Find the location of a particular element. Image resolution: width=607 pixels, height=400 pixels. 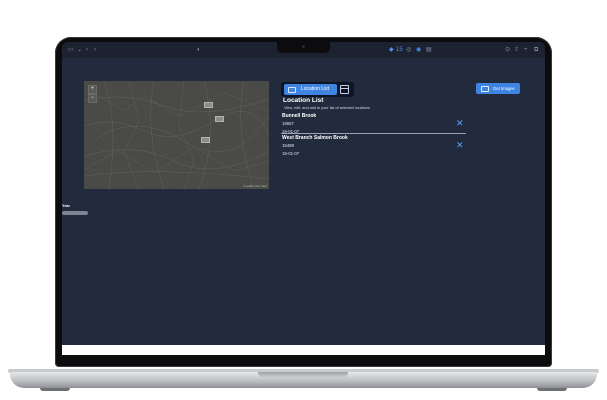

calendar-icon is located at coordinates (344, 89).